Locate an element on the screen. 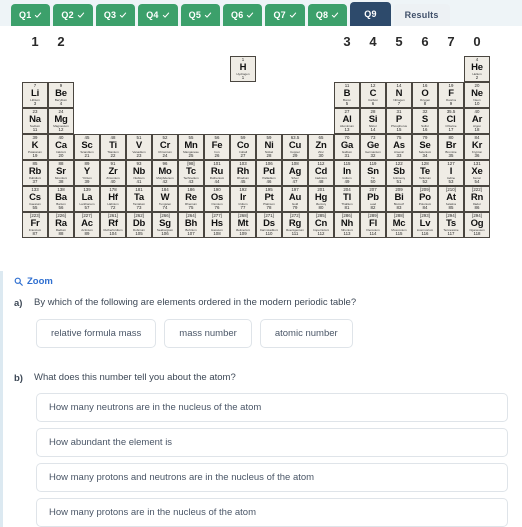  element-cell-p: 31 P Phosphorus 15 is located at coordinates (399, 121).